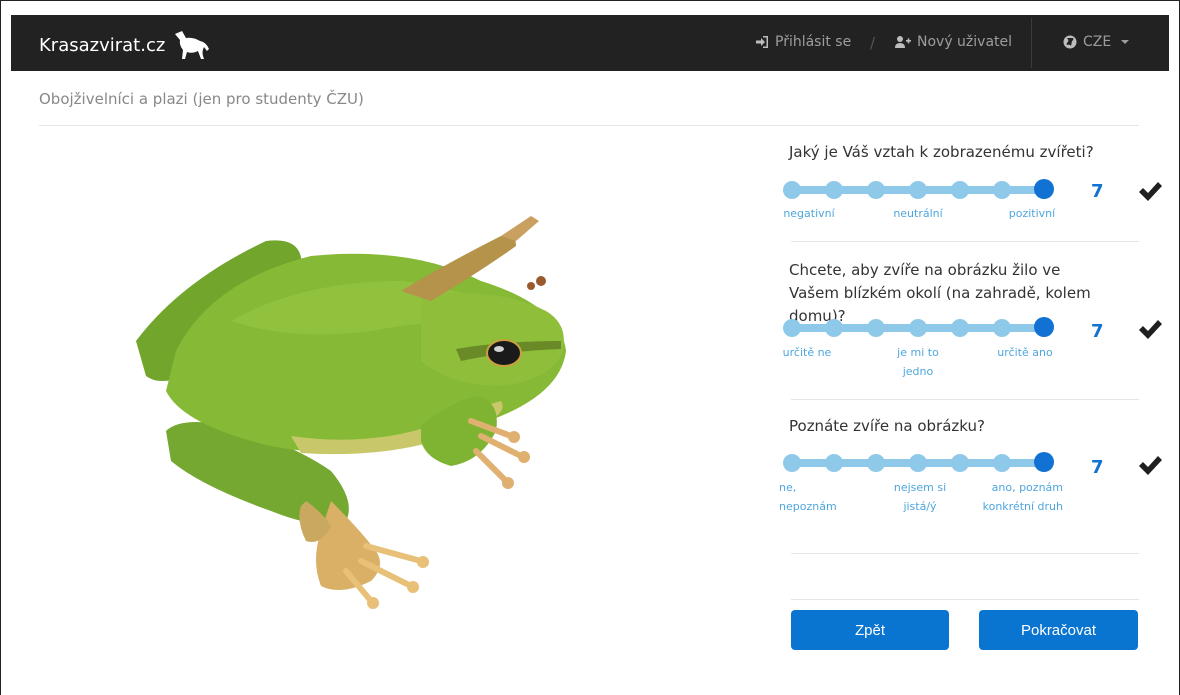 The width and height of the screenshot is (1180, 695). Describe the element at coordinates (965, 599) in the screenshot. I see `buttons-divider` at that location.